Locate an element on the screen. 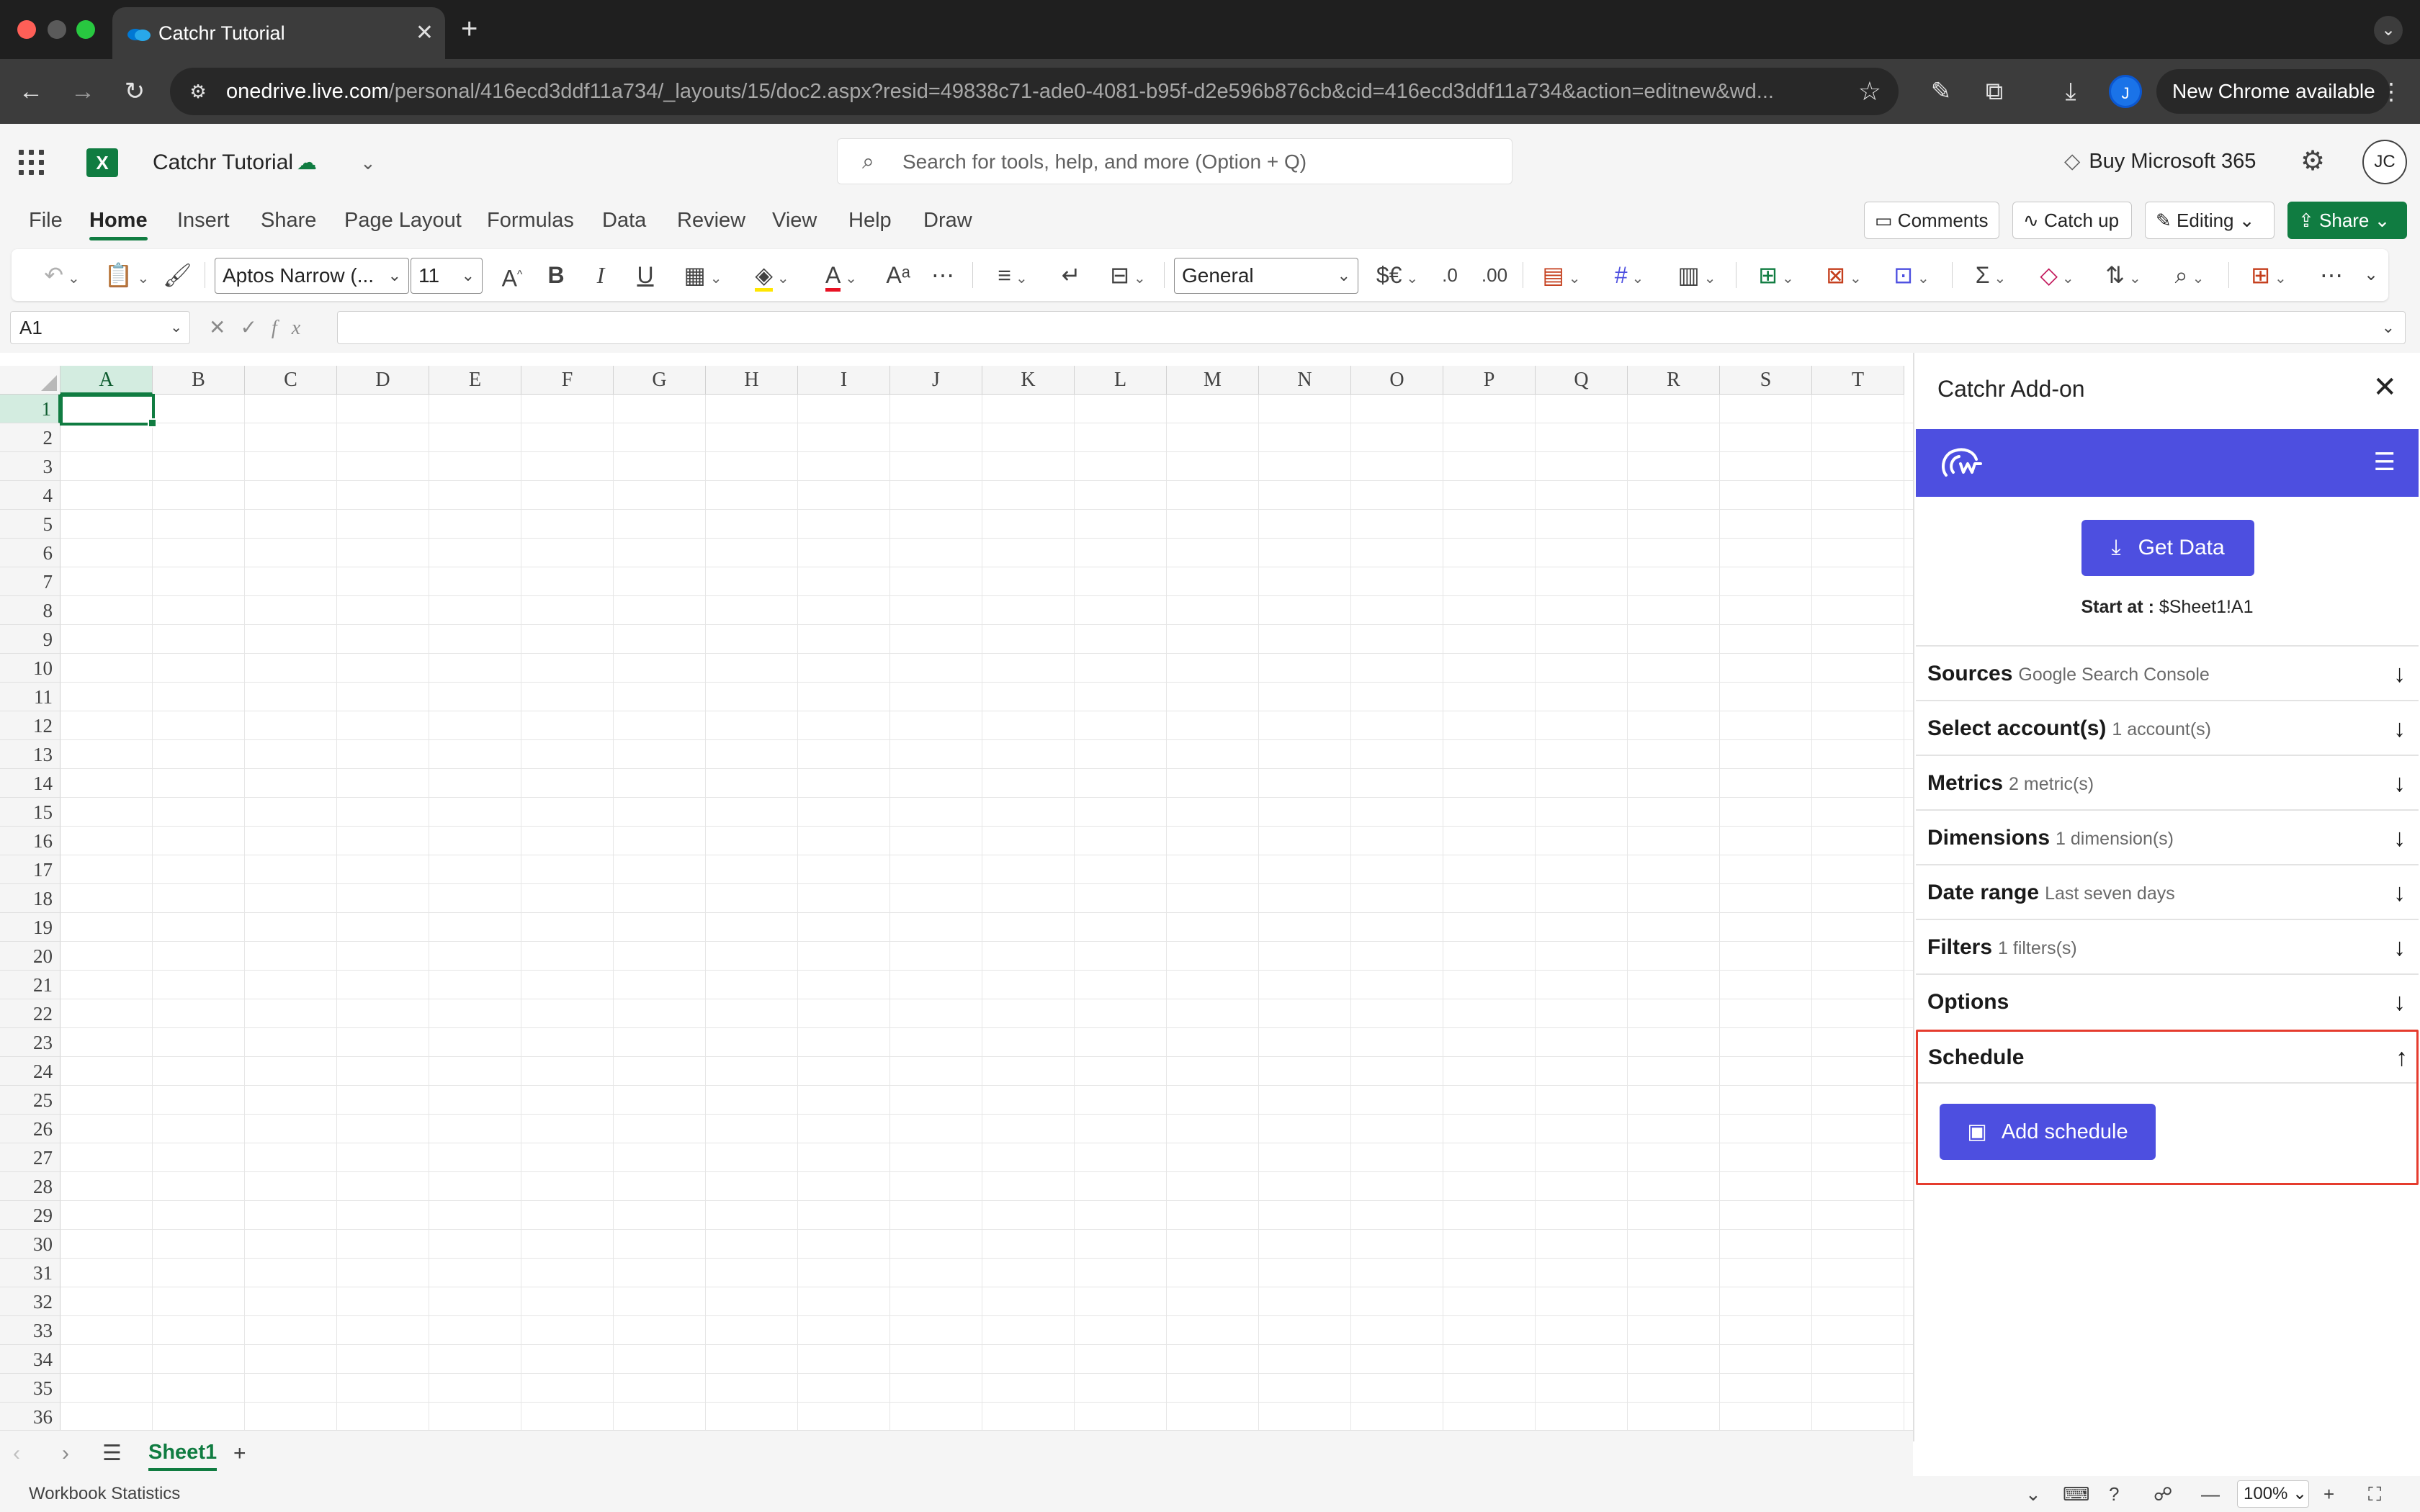  column-header-k: K is located at coordinates (1028, 380).